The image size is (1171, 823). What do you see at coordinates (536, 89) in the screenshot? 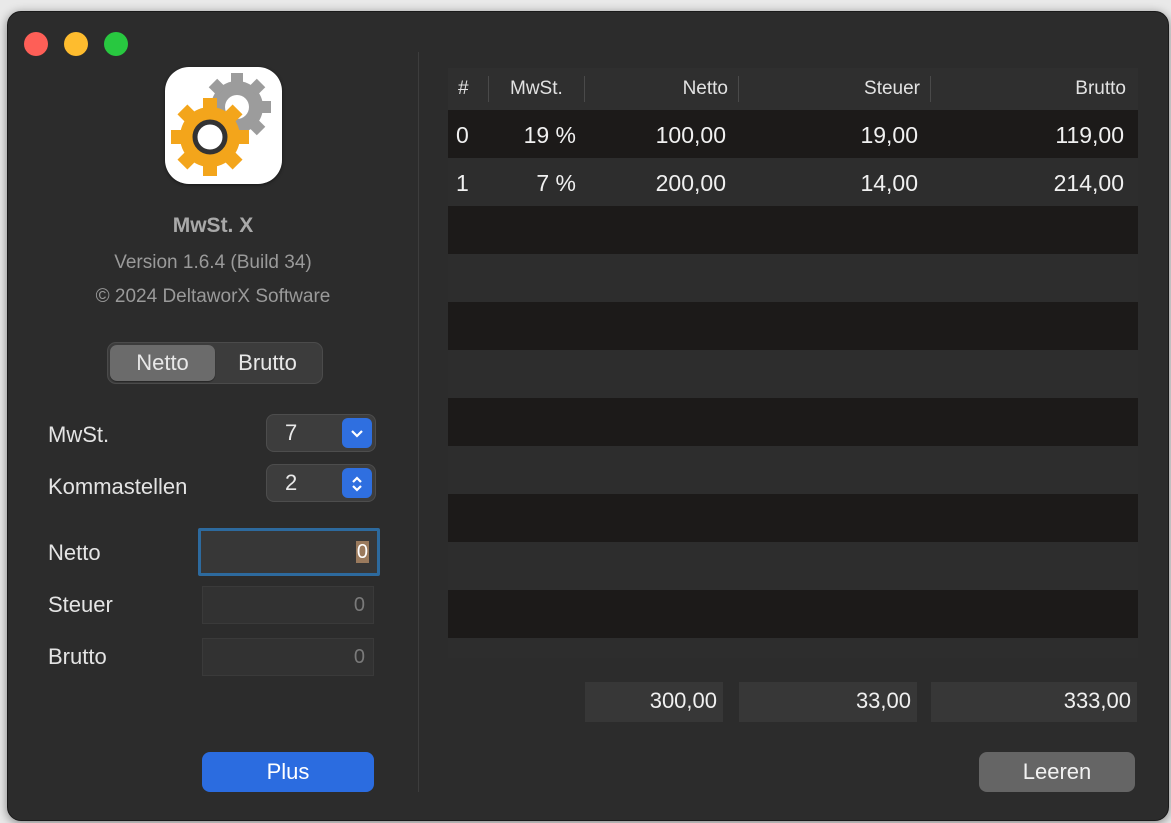
I see `column-header-mwst: MwSt.` at bounding box center [536, 89].